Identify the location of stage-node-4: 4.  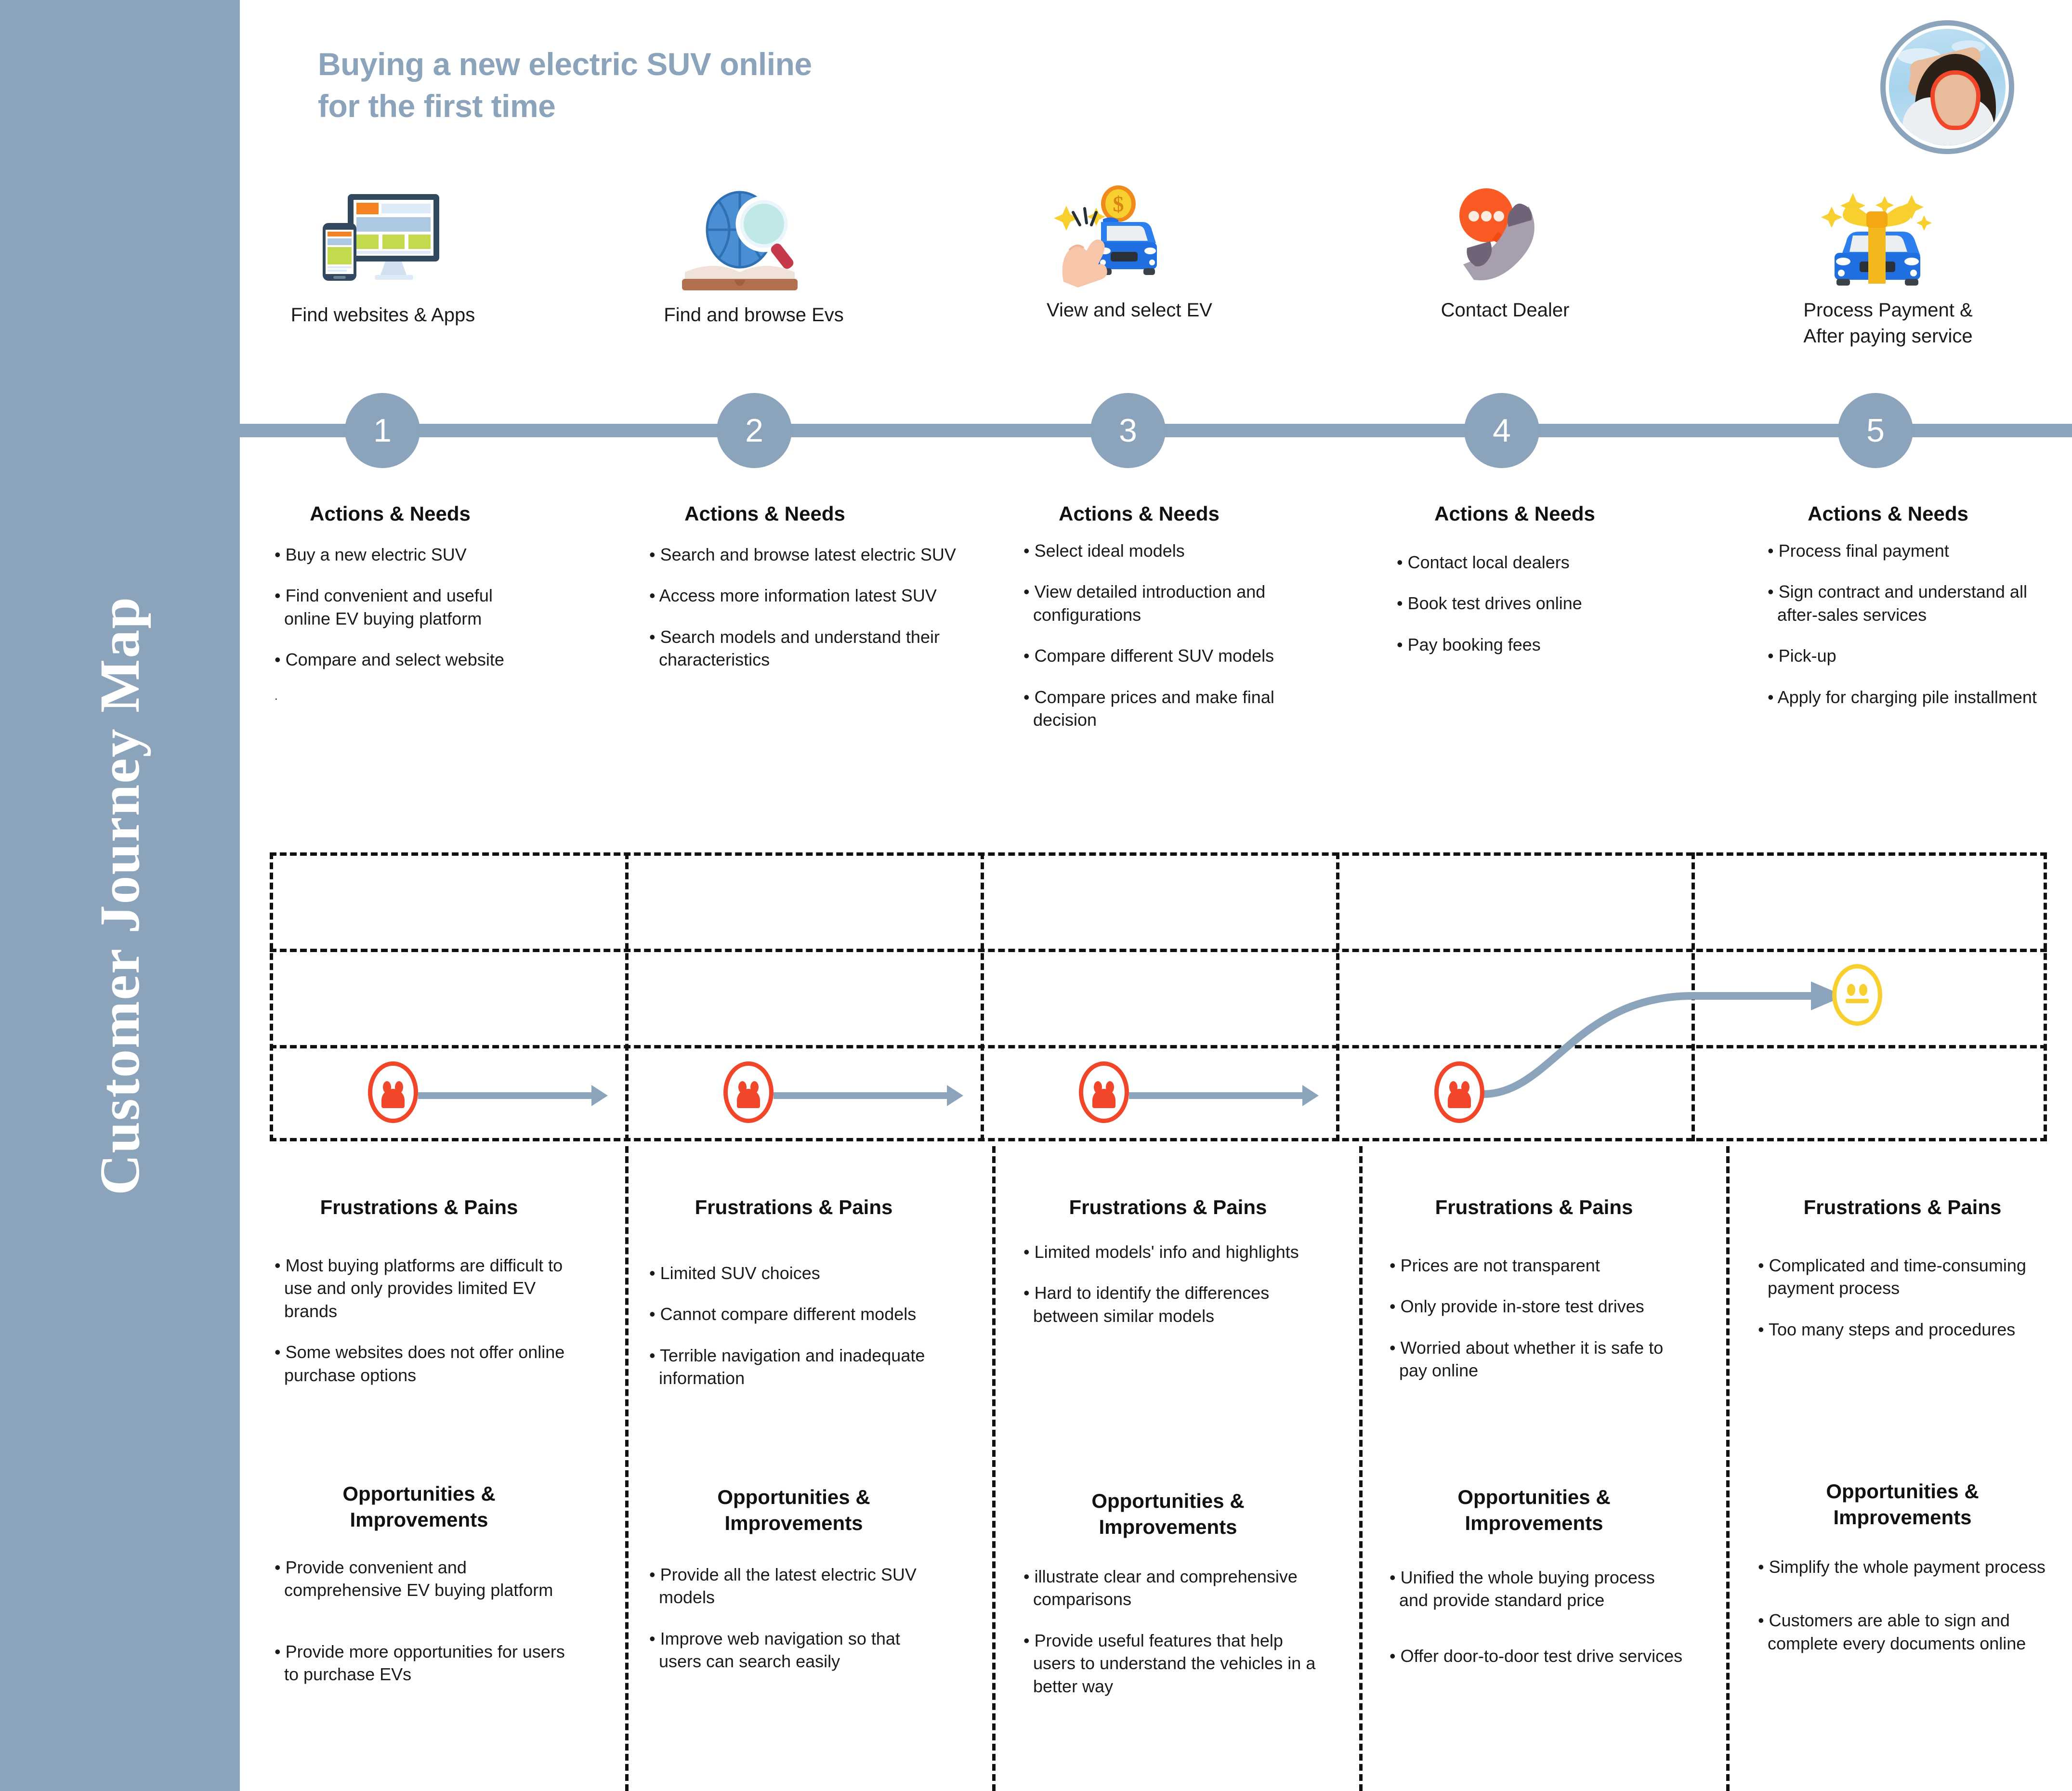
(1501, 430).